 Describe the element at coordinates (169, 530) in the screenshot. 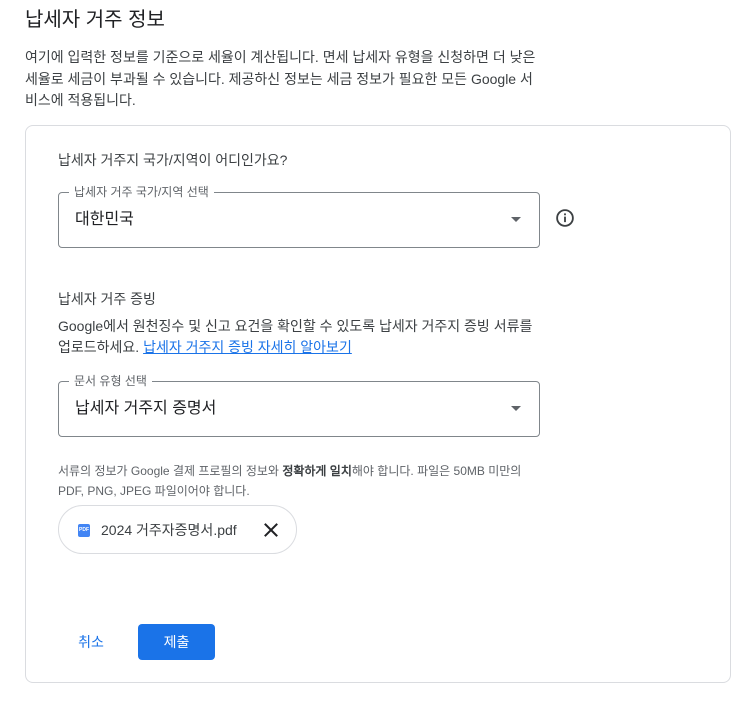

I see `uploaded-file-name: 2024 거주자증명서.pdf` at that location.